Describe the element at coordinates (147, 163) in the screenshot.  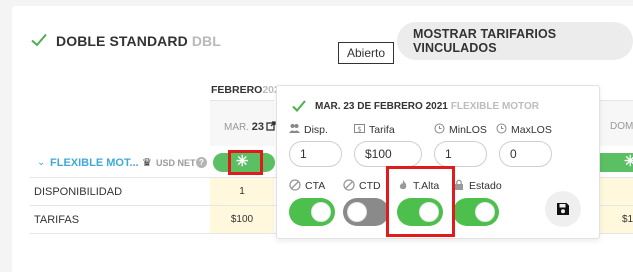
I see `crown-icon: ♛` at that location.